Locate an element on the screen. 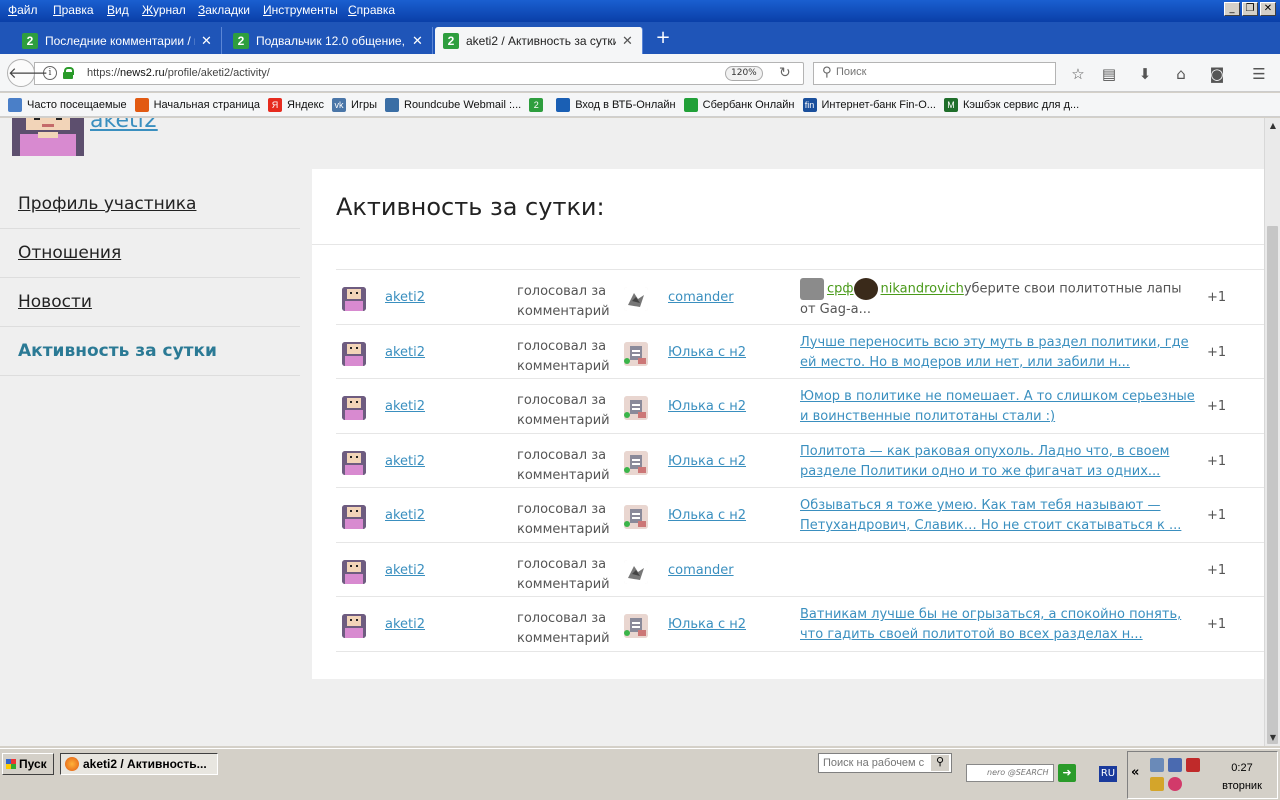 This screenshot has height=800, width=1280. mention-link: nikandrovich is located at coordinates (922, 289).